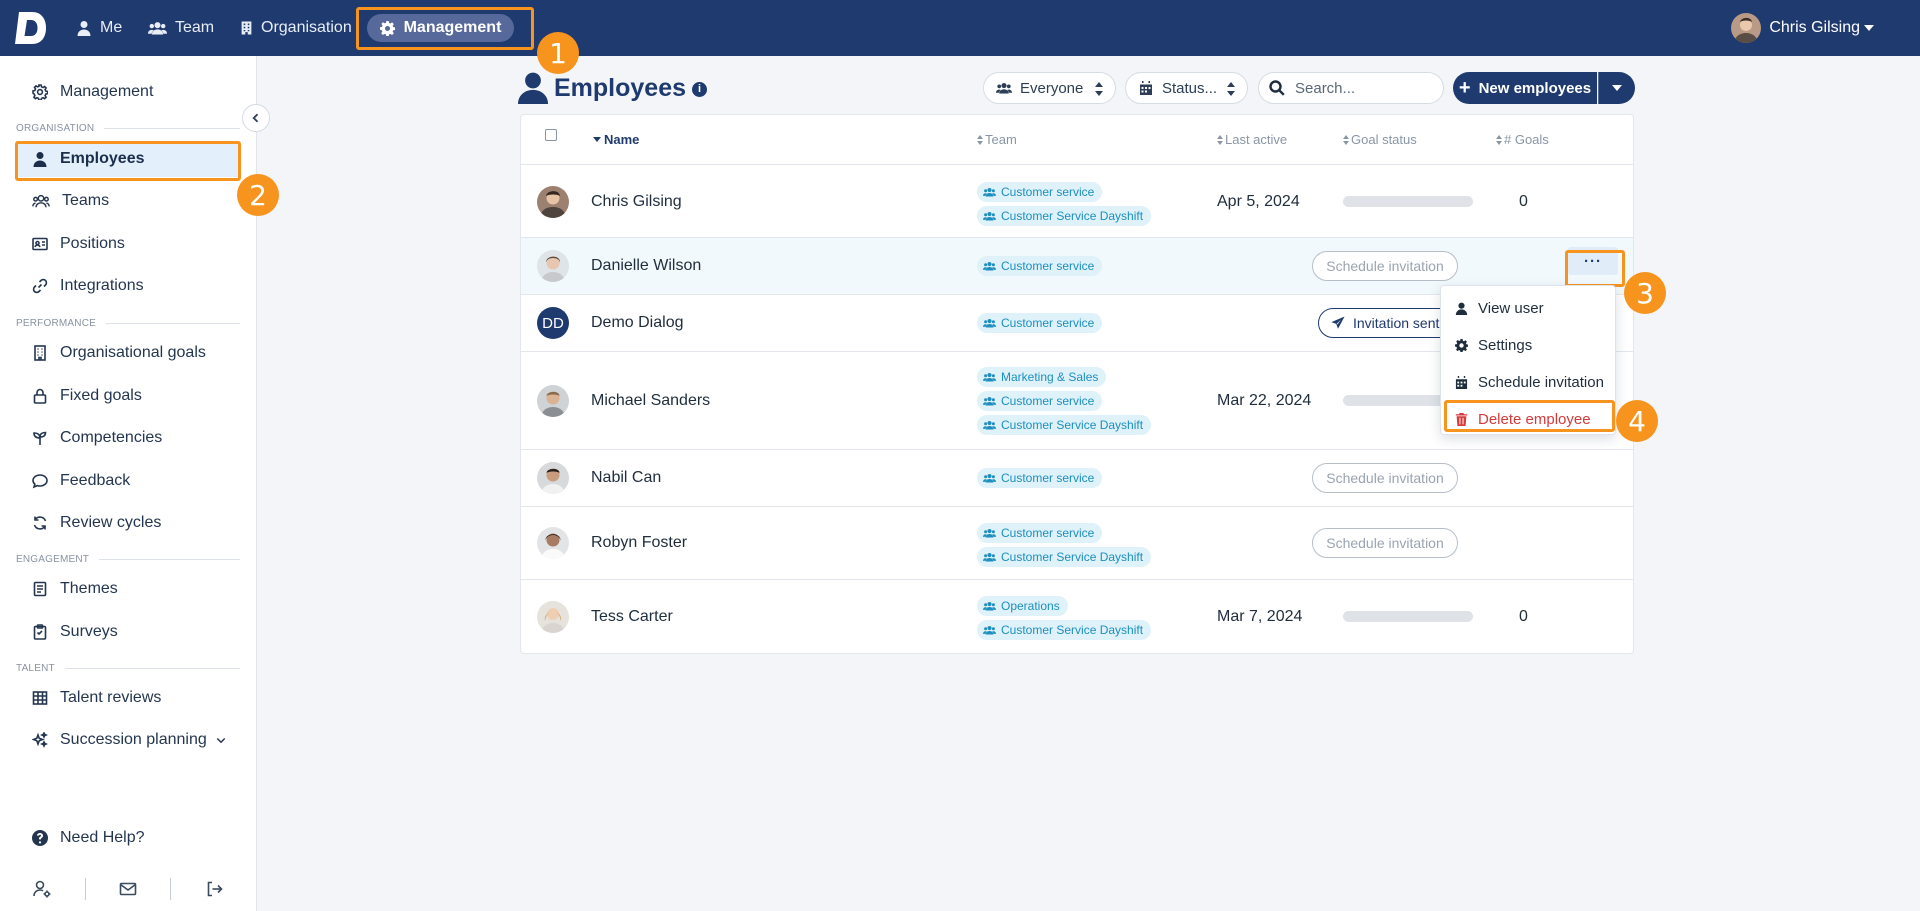 This screenshot has width=1920, height=911. Describe the element at coordinates (128, 201) in the screenshot. I see `sidebar-item-teams: Teams` at that location.